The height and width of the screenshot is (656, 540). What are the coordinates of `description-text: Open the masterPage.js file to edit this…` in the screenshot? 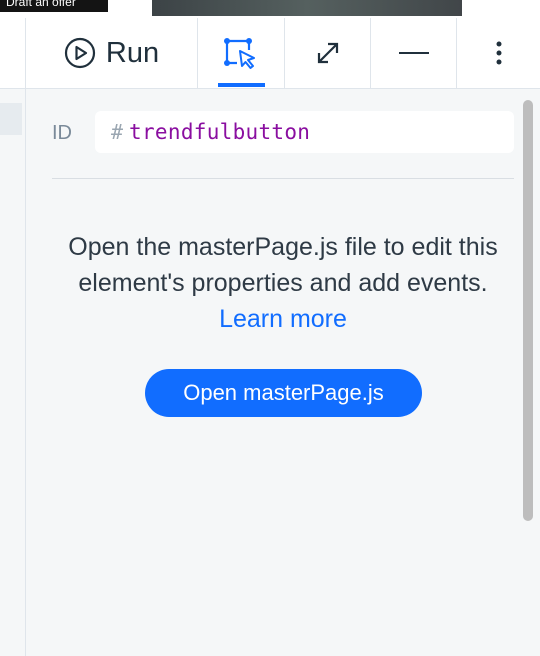 It's located at (283, 265).